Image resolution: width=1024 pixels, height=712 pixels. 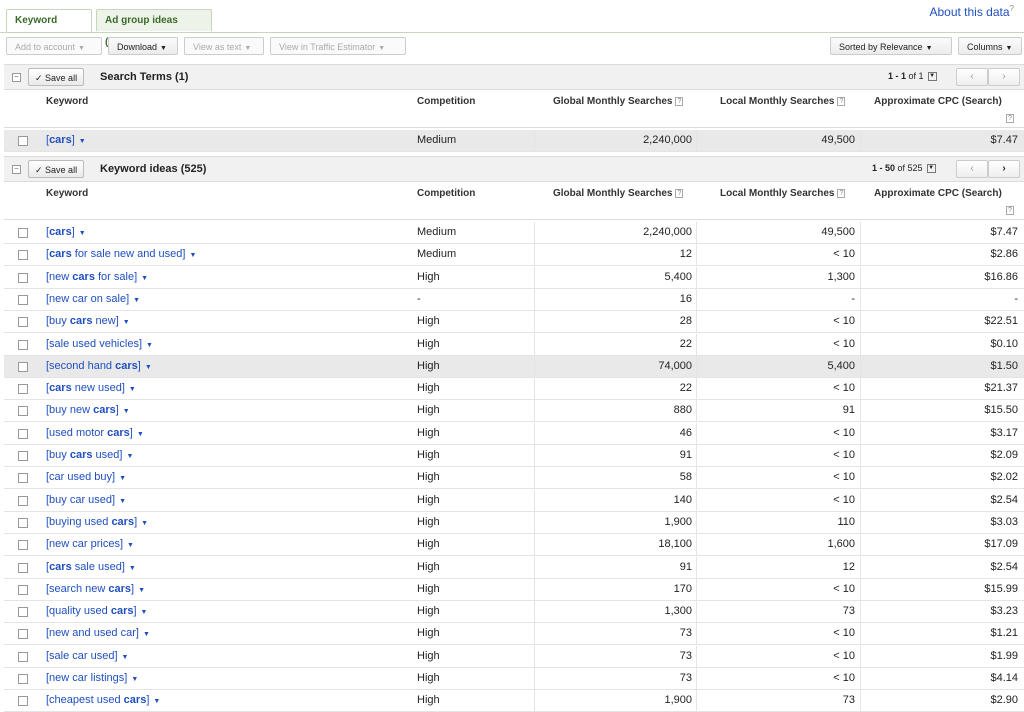 What do you see at coordinates (90, 544) in the screenshot?
I see `keyword-link: [new car prices] ▼` at bounding box center [90, 544].